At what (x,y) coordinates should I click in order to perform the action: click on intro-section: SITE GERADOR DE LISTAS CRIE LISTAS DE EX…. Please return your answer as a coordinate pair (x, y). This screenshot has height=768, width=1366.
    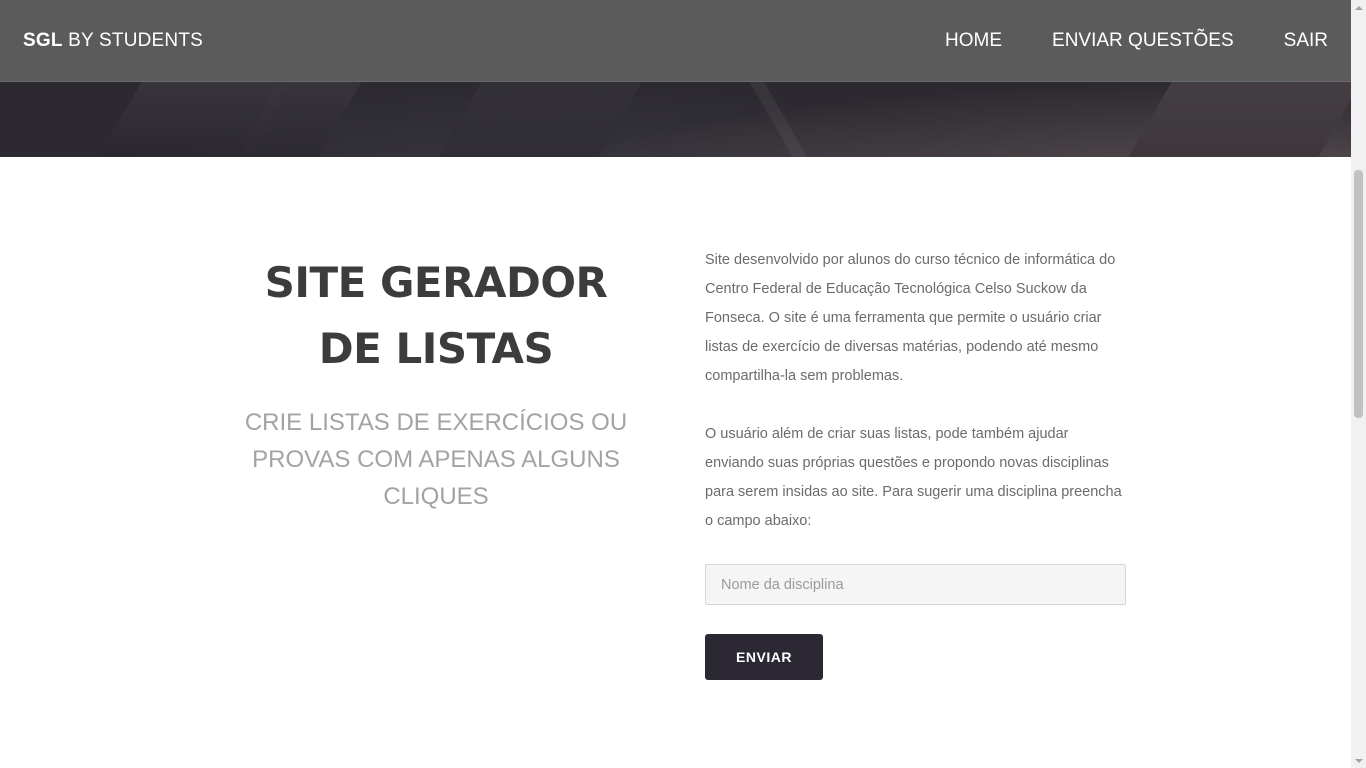
    Looking at the image, I should click on (436, 382).